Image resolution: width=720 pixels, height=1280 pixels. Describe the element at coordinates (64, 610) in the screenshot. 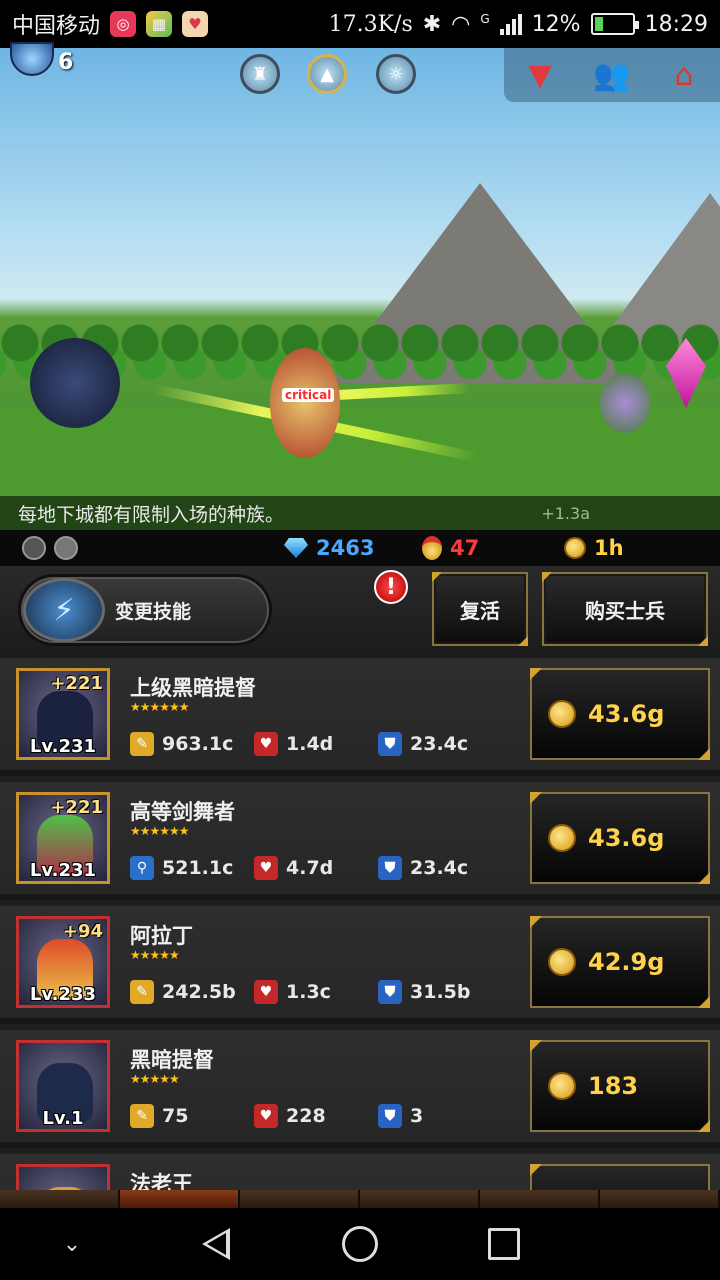

I see `lightning-tower-icon: ⚡` at that location.